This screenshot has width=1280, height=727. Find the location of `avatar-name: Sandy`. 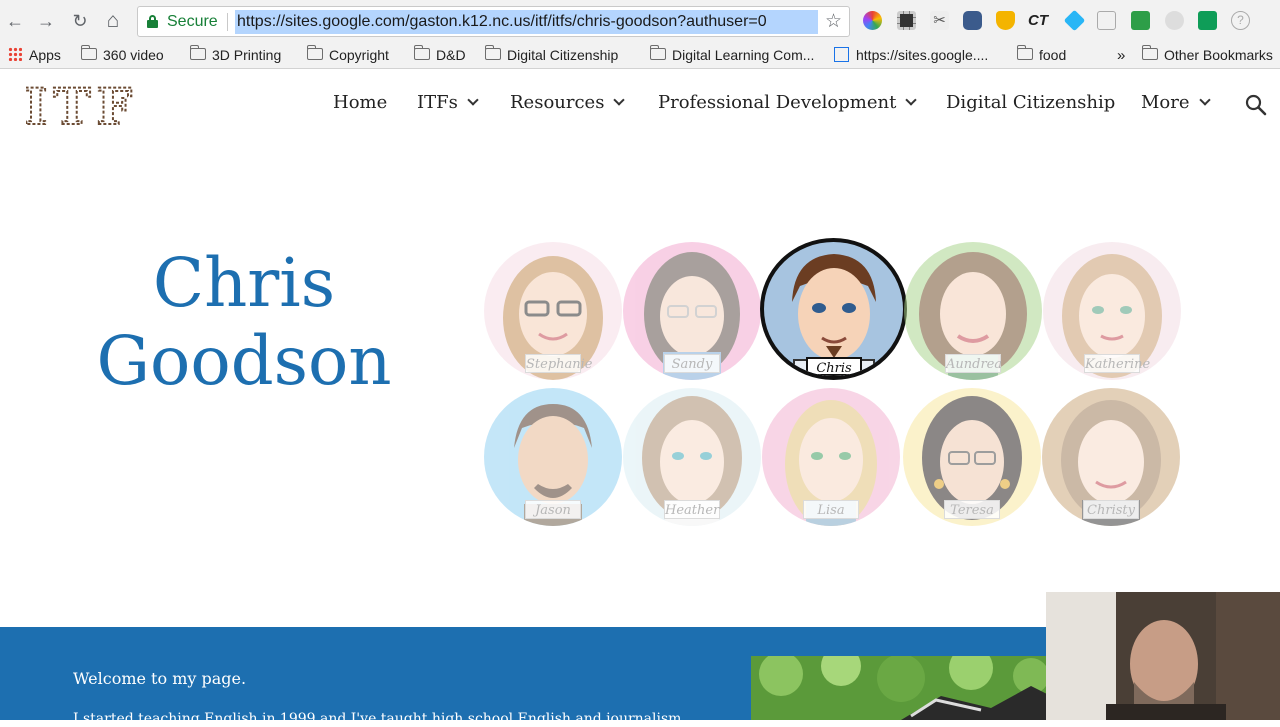

avatar-name: Sandy is located at coordinates (692, 363).